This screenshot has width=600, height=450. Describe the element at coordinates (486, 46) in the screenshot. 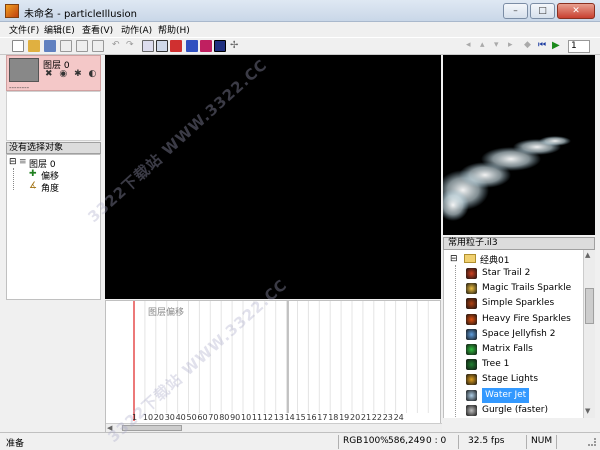

I see `nav-up-icon: ▴` at that location.